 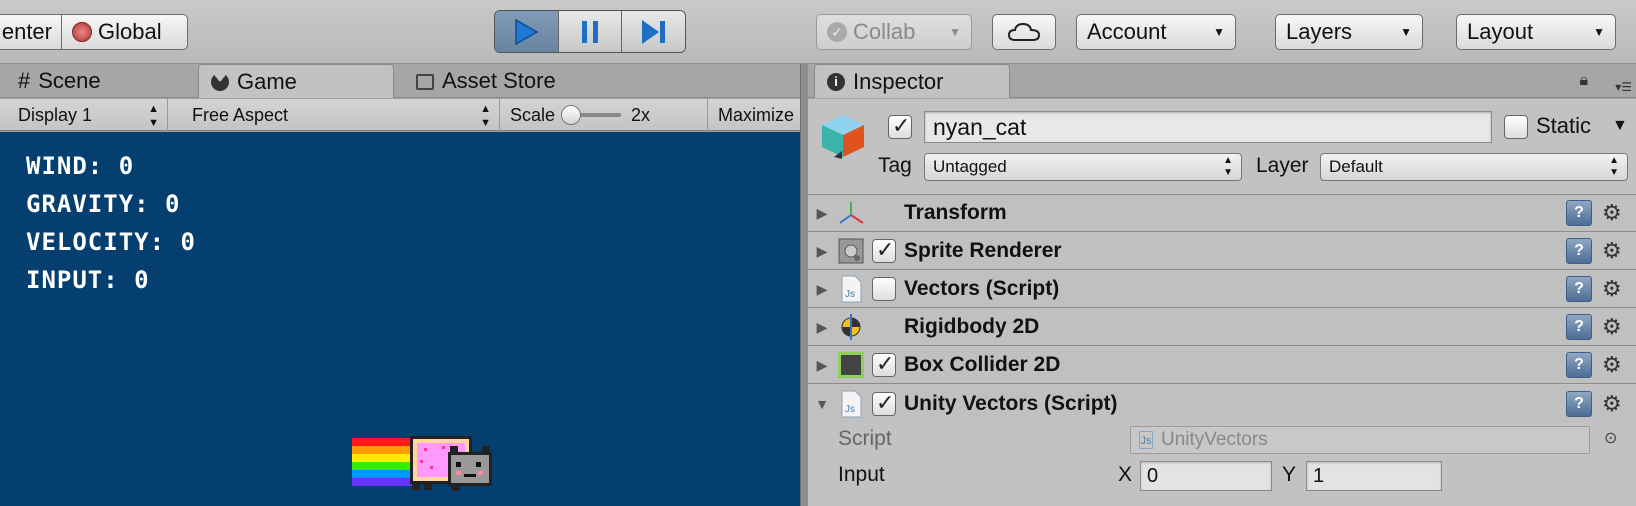 What do you see at coordinates (88, 115) in the screenshot?
I see `display-dropdown: Display 1 ▲ ▼` at bounding box center [88, 115].